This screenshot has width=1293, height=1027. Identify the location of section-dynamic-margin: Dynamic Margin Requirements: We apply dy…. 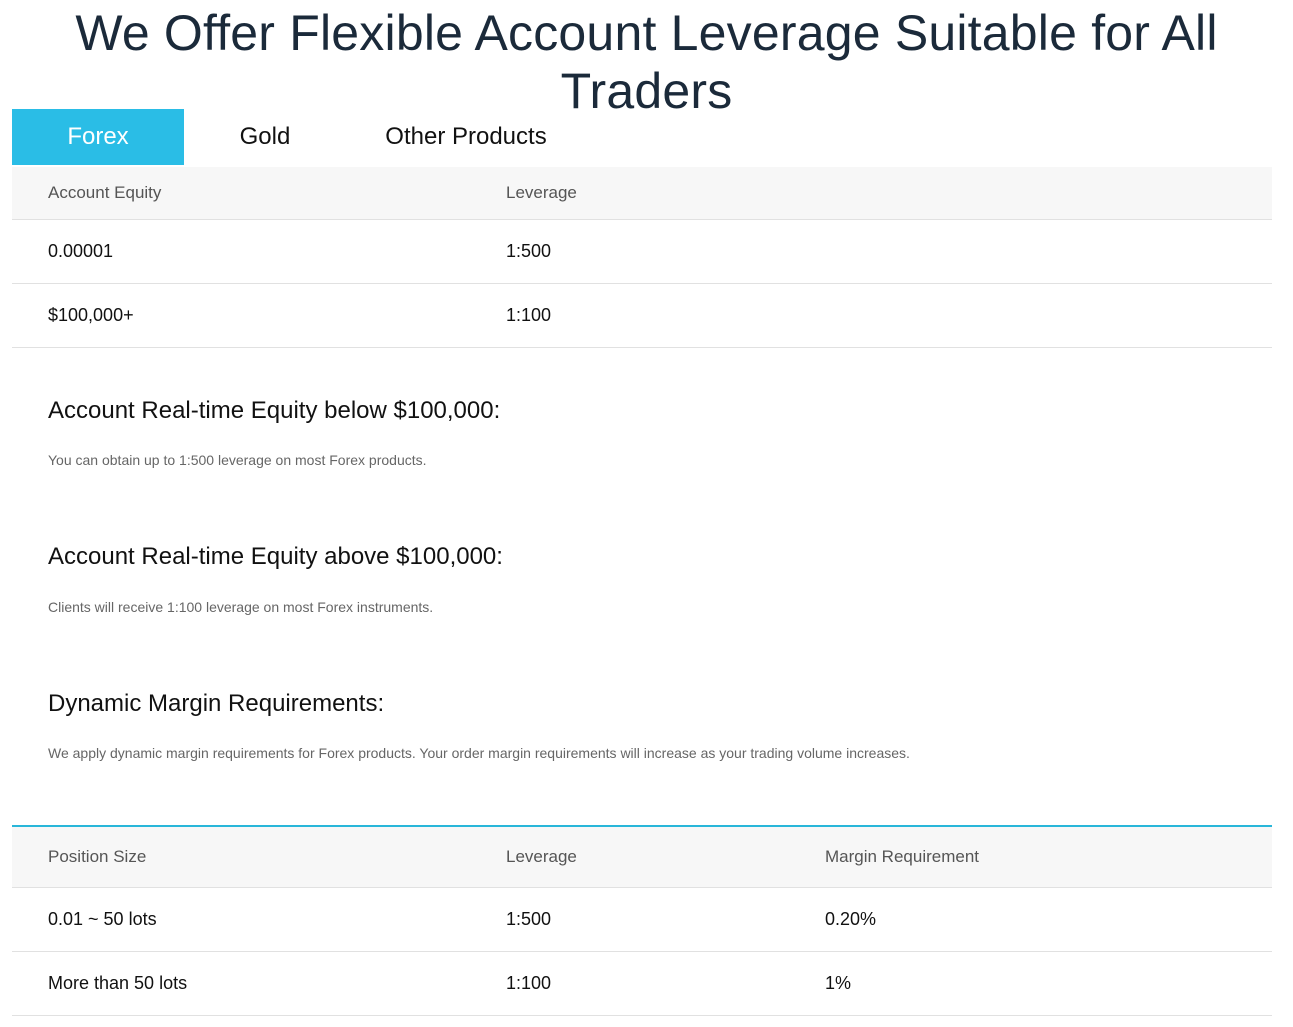
(479, 725).